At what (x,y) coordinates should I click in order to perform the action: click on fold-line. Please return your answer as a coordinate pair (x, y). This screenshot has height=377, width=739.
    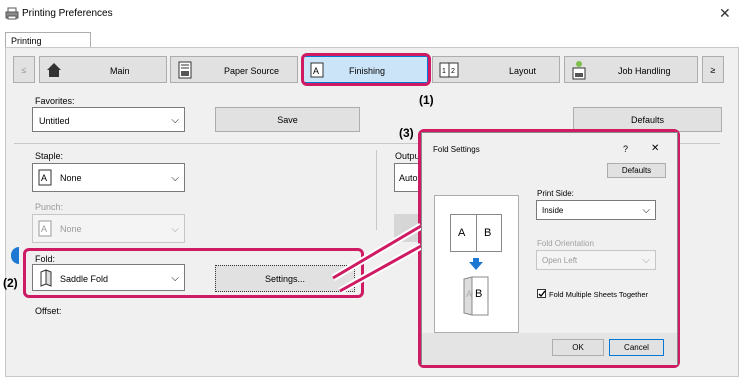
    Looking at the image, I should click on (476, 233).